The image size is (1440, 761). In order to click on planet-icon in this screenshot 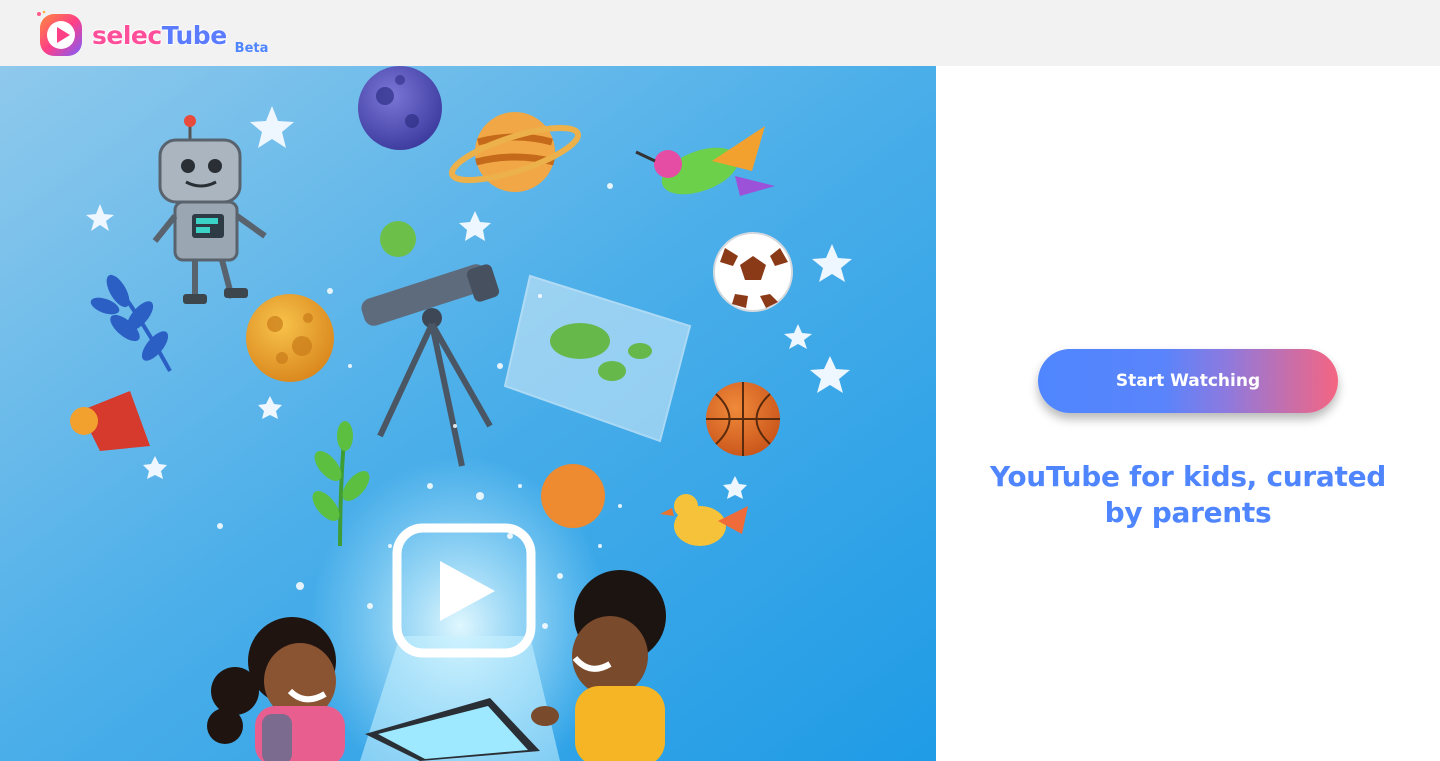, I will do `click(400, 108)`.